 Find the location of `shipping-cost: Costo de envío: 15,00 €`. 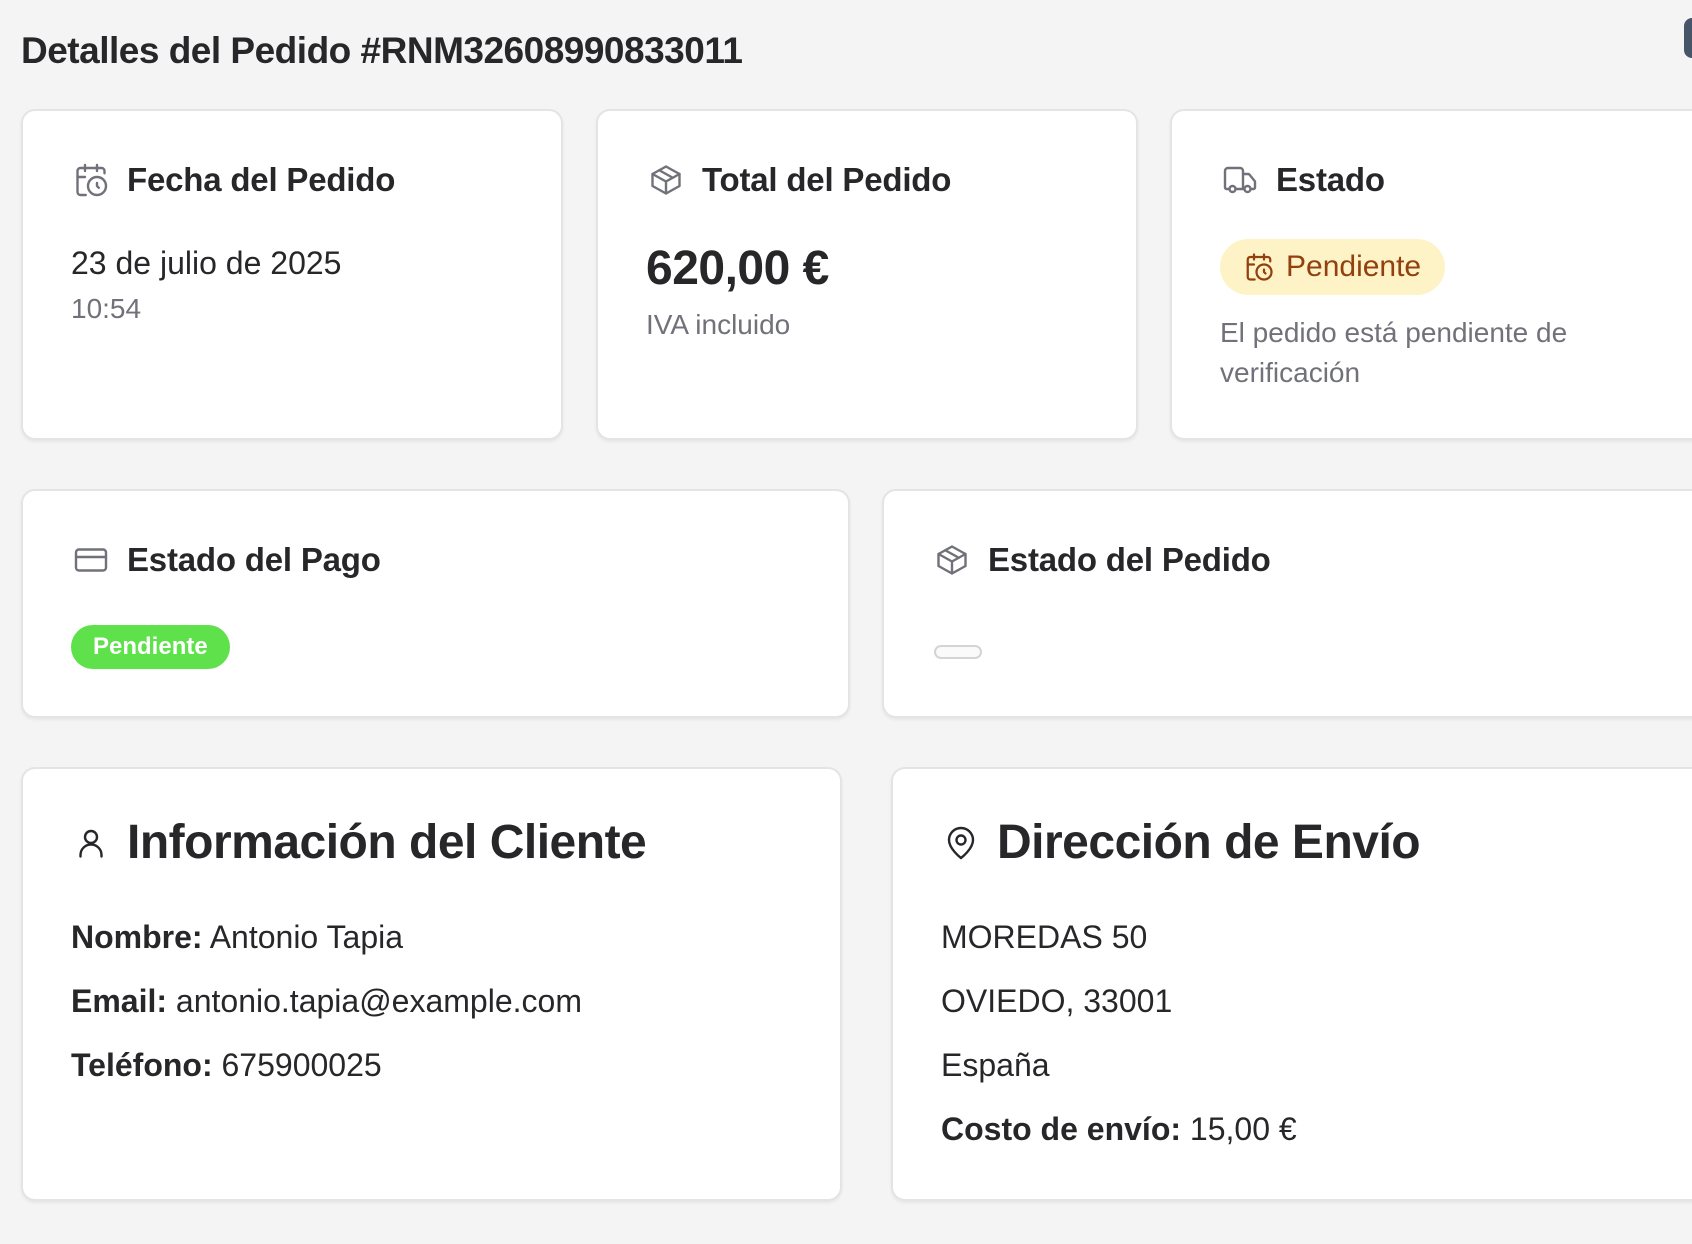

shipping-cost: Costo de envío: 15,00 € is located at coordinates (1119, 1129).